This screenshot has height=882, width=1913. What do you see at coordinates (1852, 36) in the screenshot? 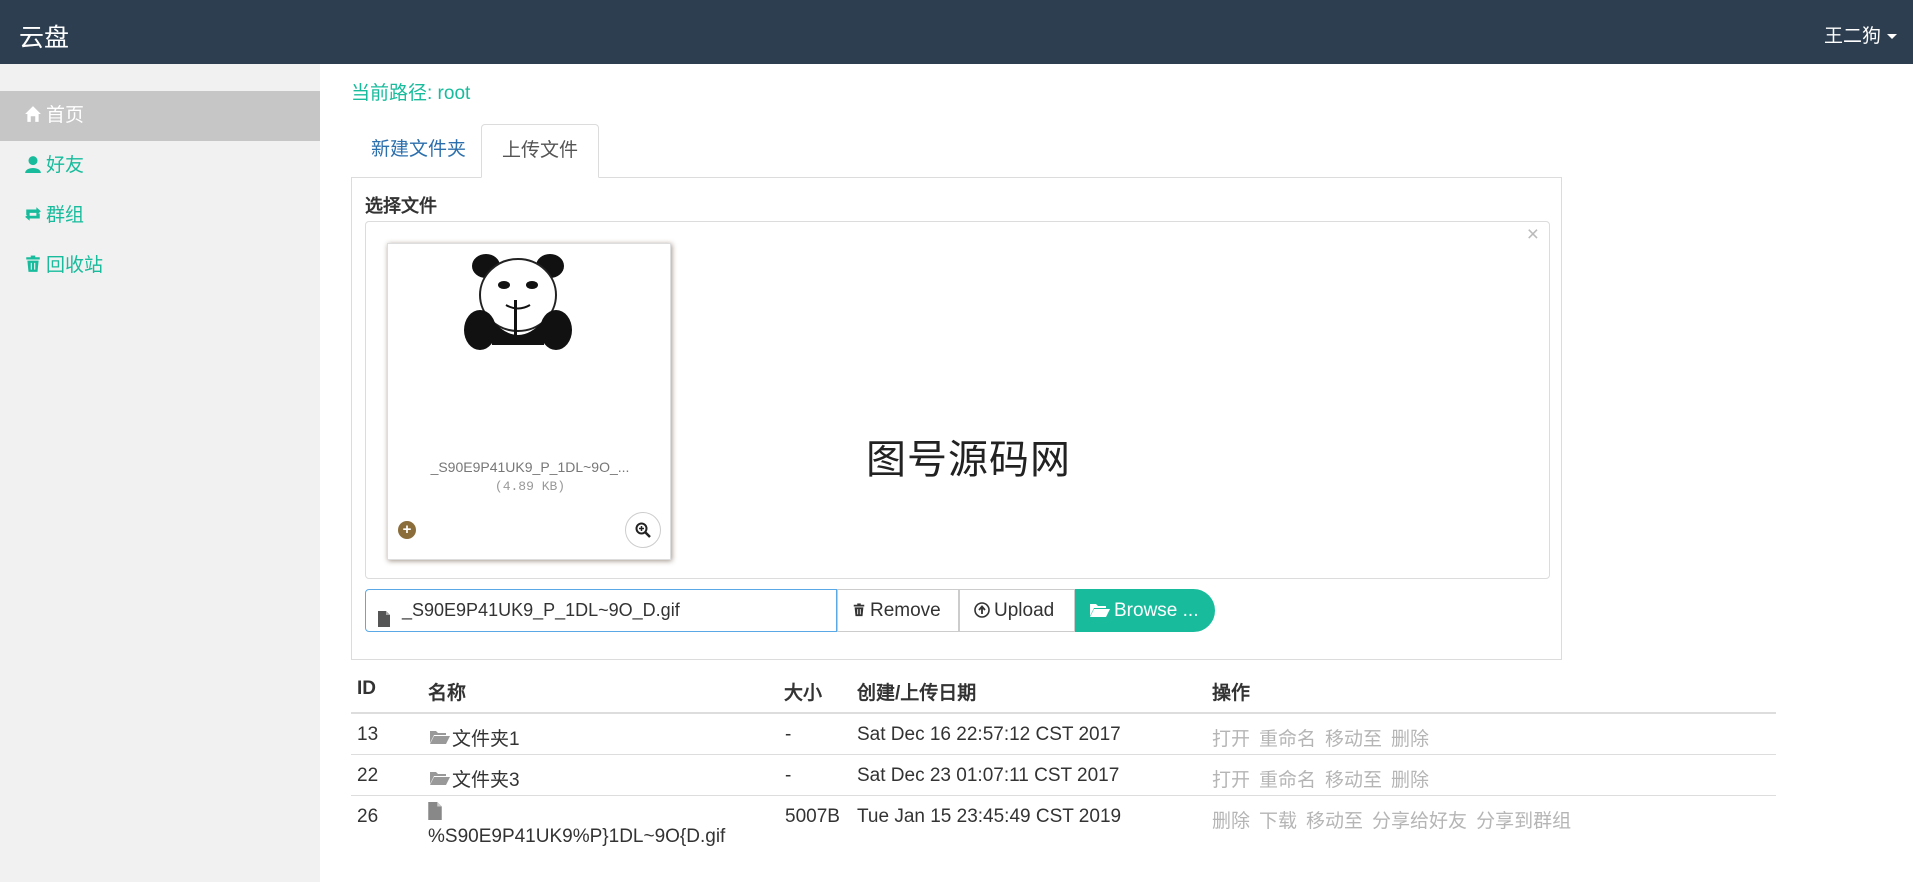
I see `user-name: 王二狗` at bounding box center [1852, 36].